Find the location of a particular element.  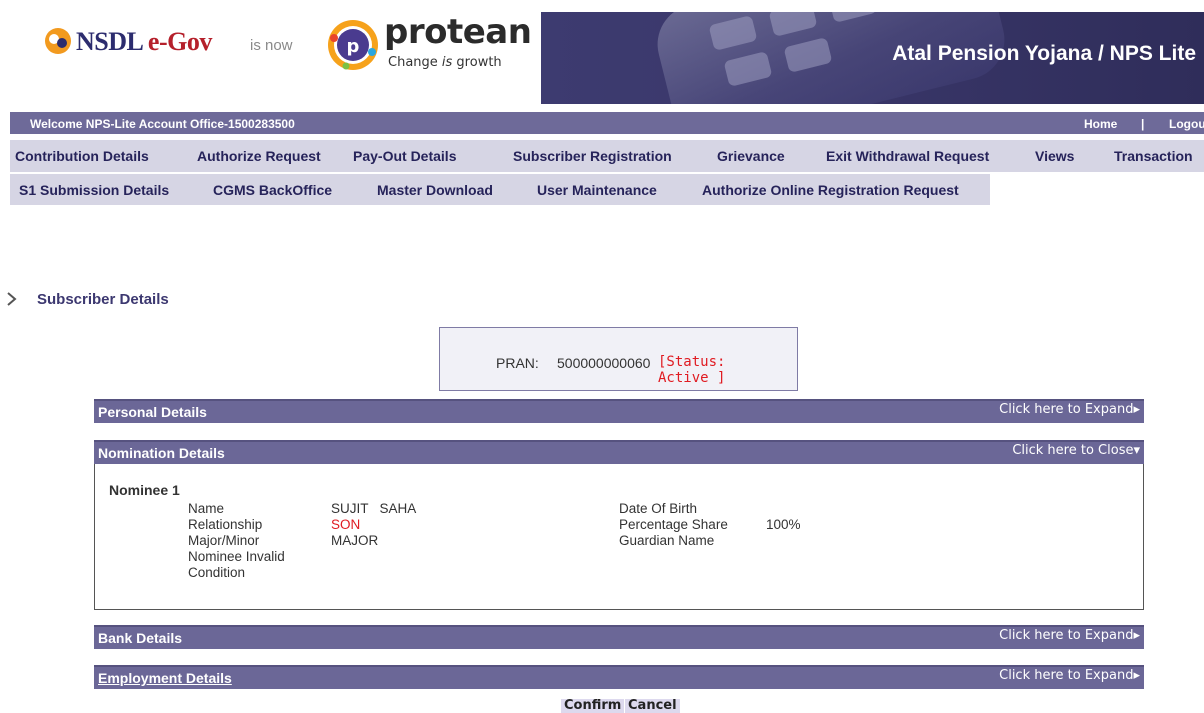

svg-text: p is located at coordinates (353, 46).